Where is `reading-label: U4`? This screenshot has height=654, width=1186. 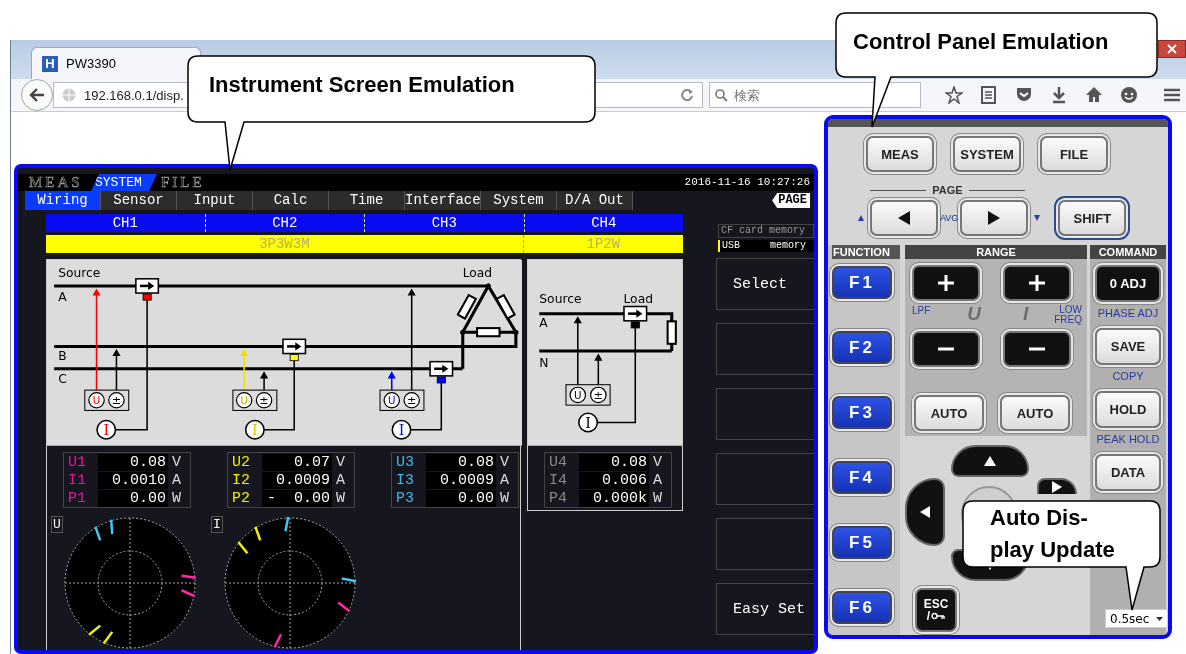 reading-label: U4 is located at coordinates (558, 462).